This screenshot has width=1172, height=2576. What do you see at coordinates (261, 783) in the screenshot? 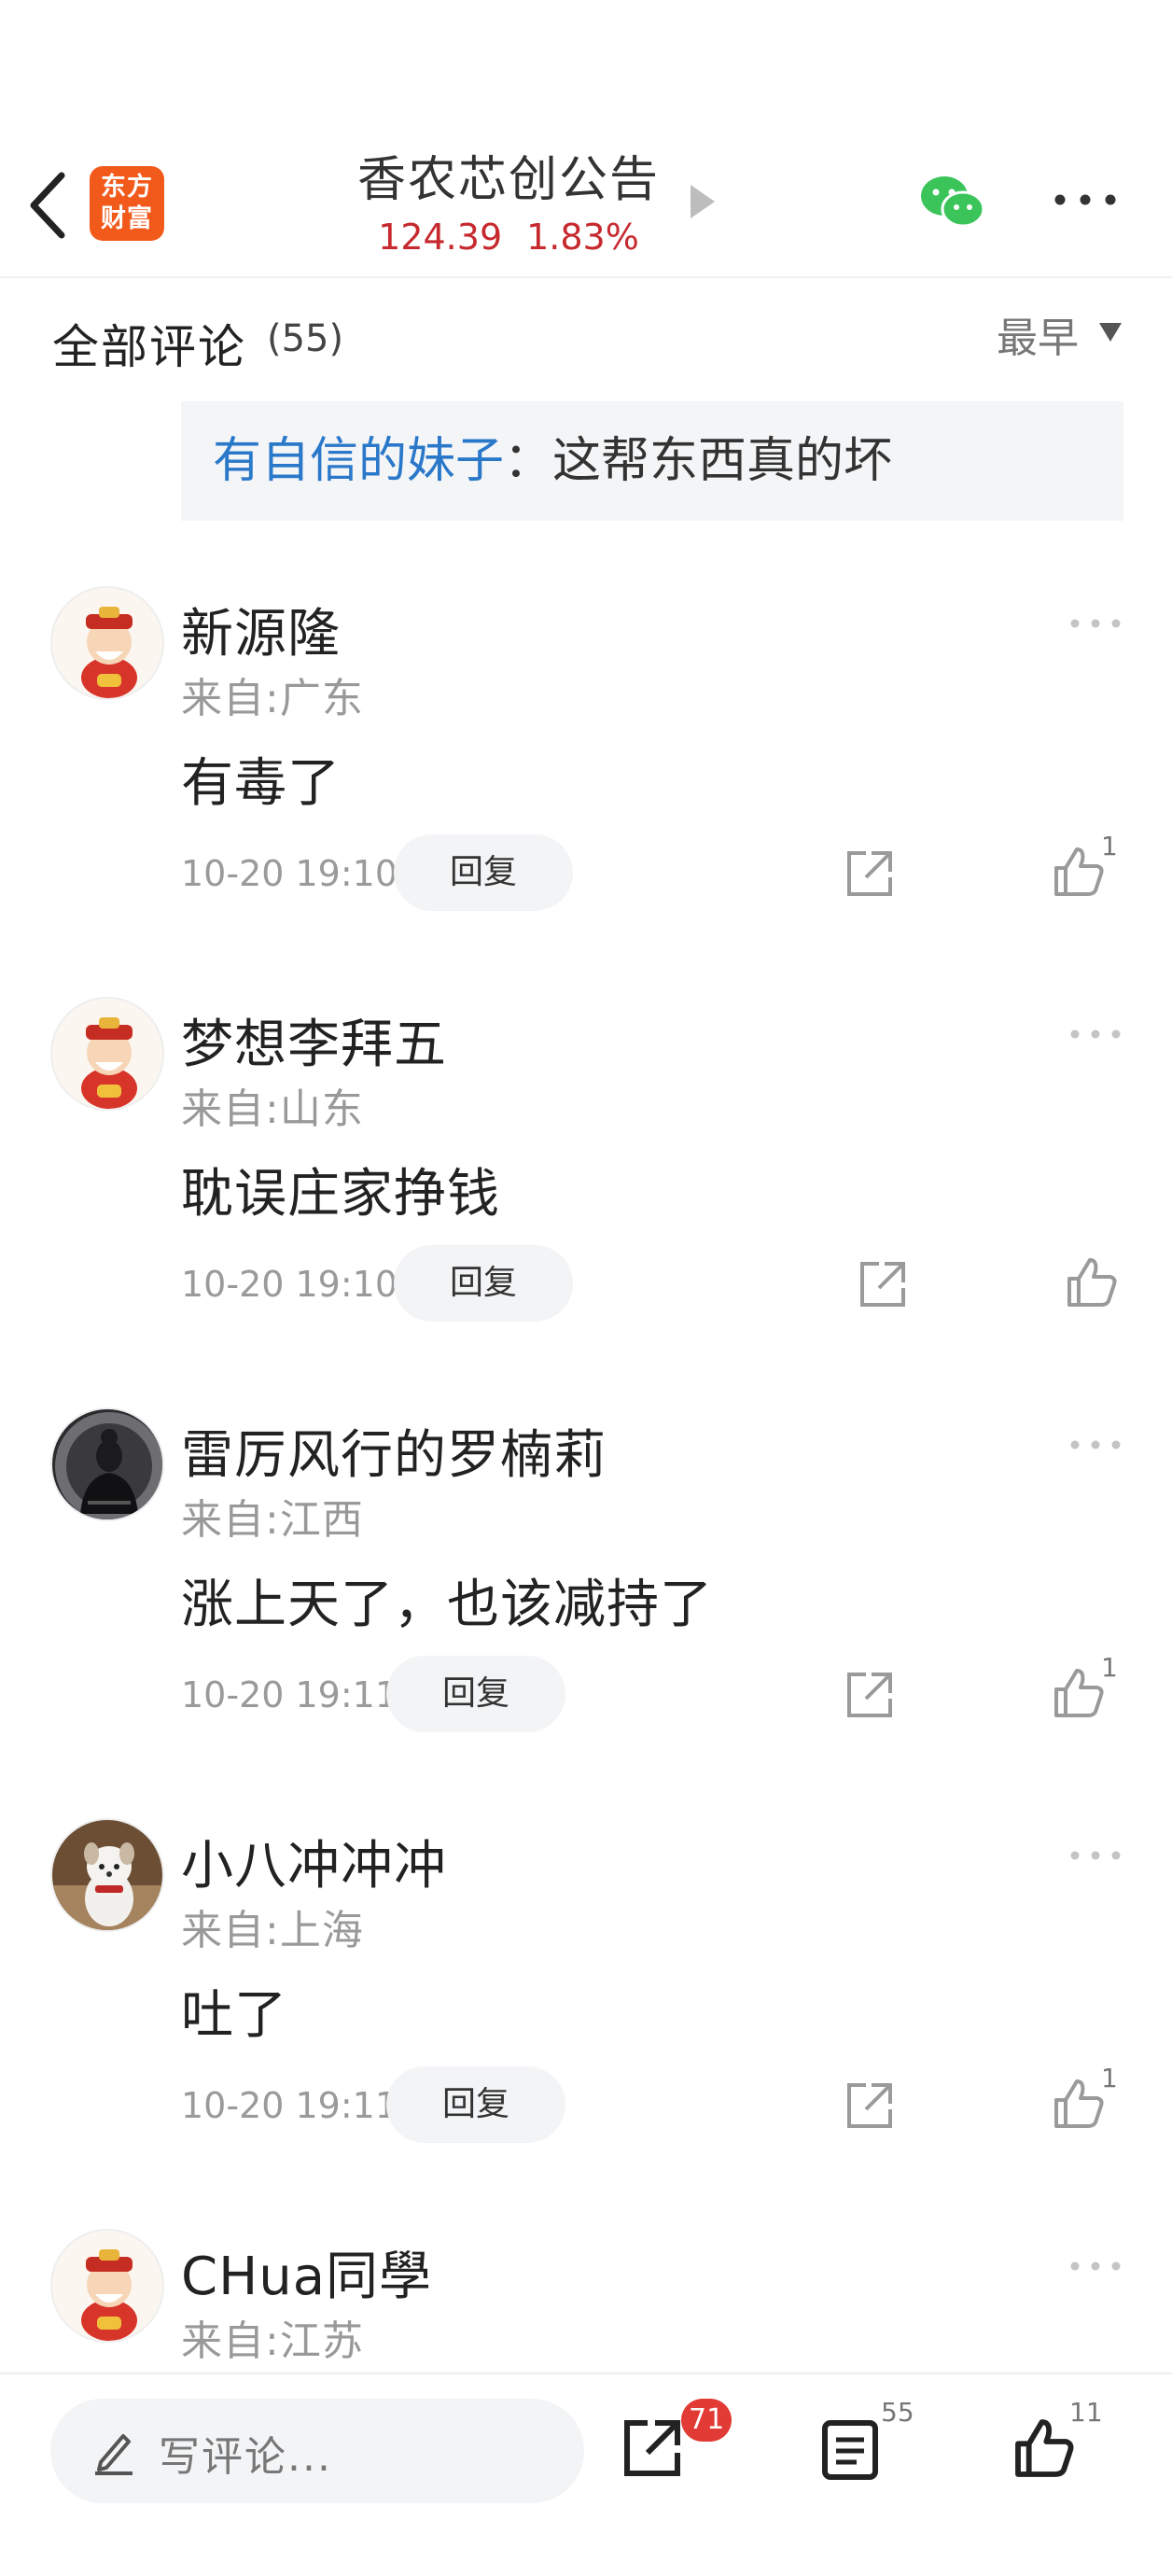
I see `comment-text: 有毒了` at bounding box center [261, 783].